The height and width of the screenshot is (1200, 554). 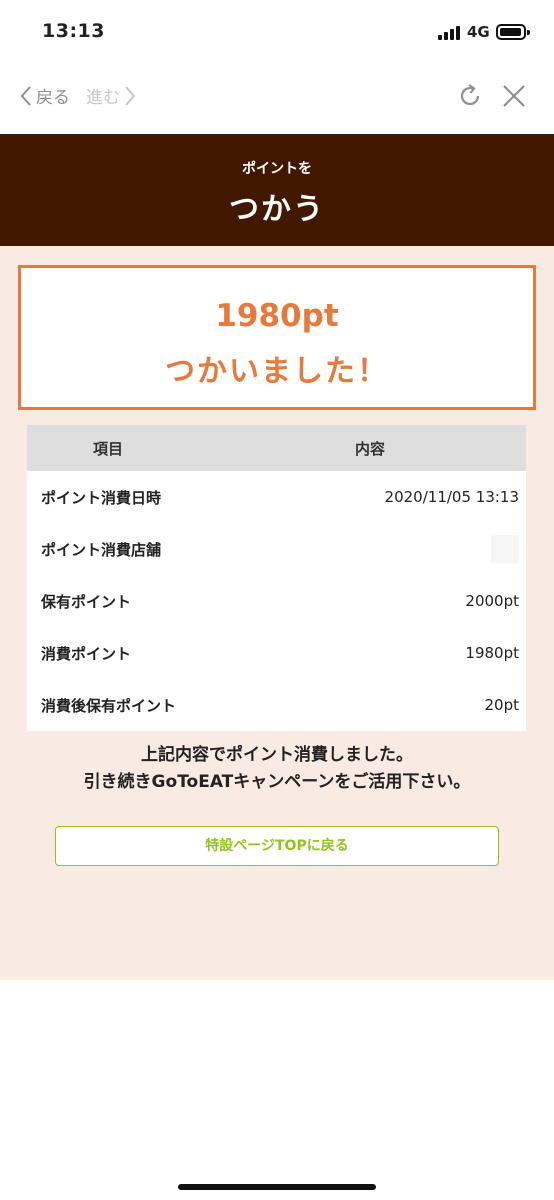 I want to click on row-label: ポイント消費店舗, so click(x=101, y=549).